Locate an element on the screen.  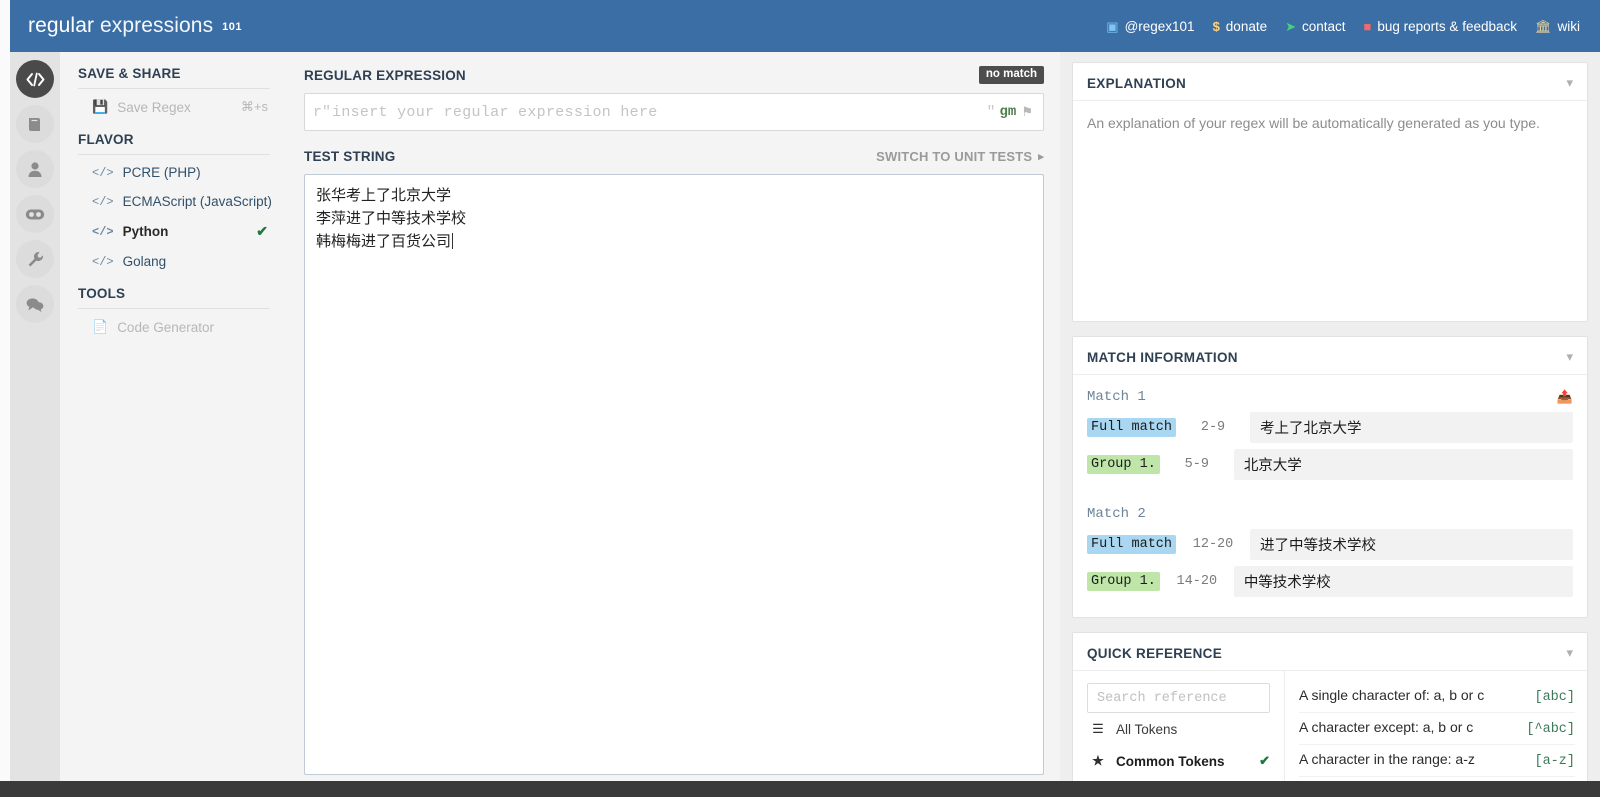
test-string-line-with-caret: 韩梅梅进了百货公司 is located at coordinates (674, 241).